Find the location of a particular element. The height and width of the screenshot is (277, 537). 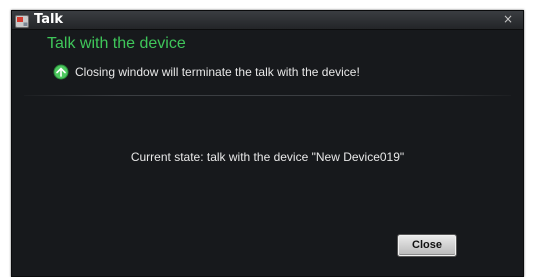

window-title: Talk is located at coordinates (49, 19).